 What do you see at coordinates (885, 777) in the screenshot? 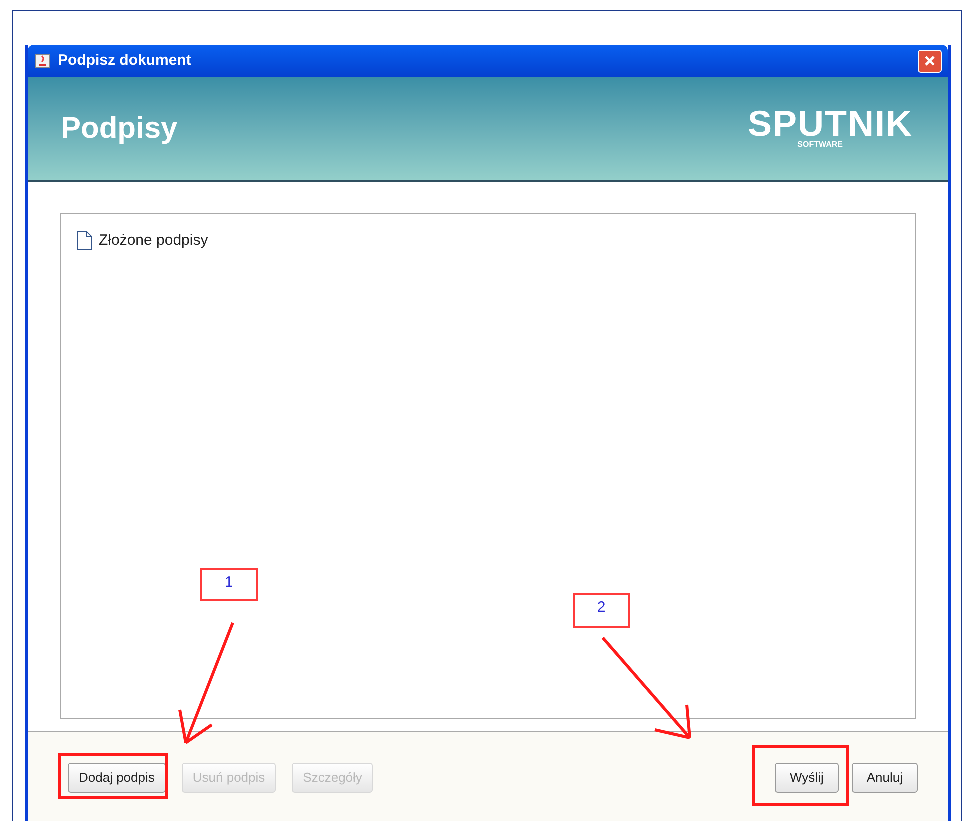
I see `dialog-button: Anuluj` at bounding box center [885, 777].